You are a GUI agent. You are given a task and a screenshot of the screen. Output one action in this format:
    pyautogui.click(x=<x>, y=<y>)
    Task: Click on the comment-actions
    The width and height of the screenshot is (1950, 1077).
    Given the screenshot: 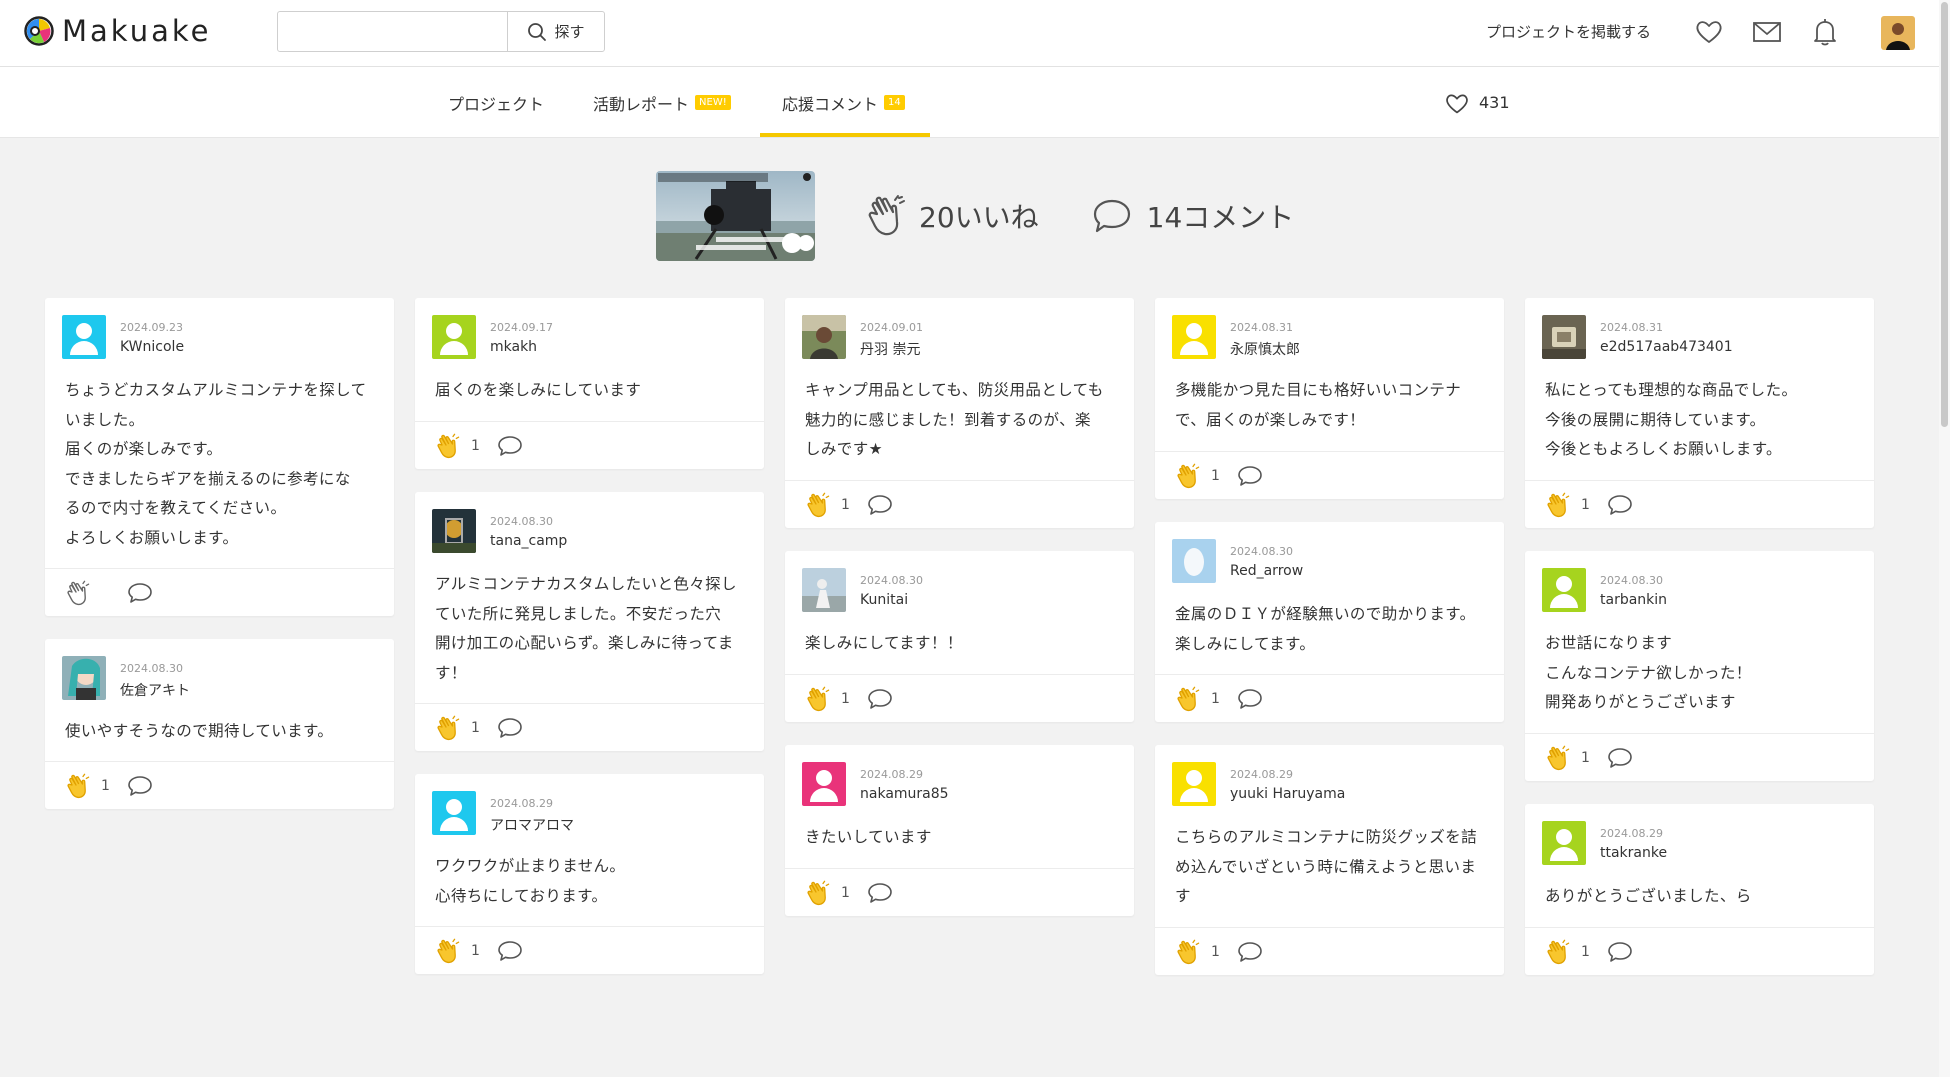 What is the action you would take?
    pyautogui.click(x=219, y=592)
    